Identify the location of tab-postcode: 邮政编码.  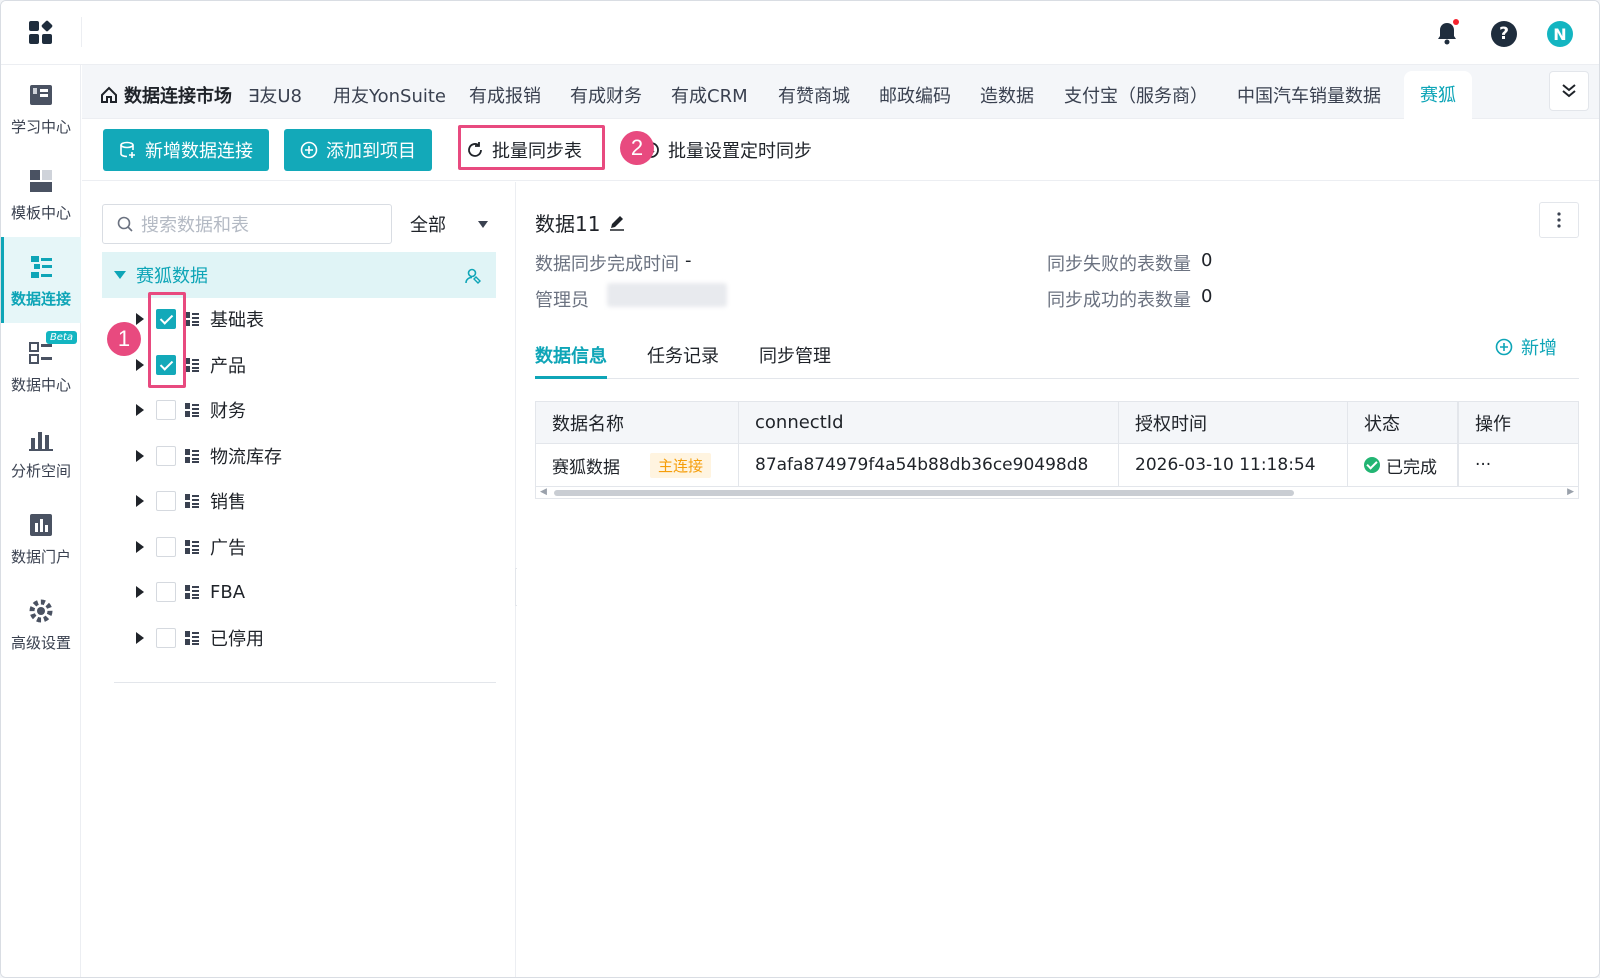
(915, 95).